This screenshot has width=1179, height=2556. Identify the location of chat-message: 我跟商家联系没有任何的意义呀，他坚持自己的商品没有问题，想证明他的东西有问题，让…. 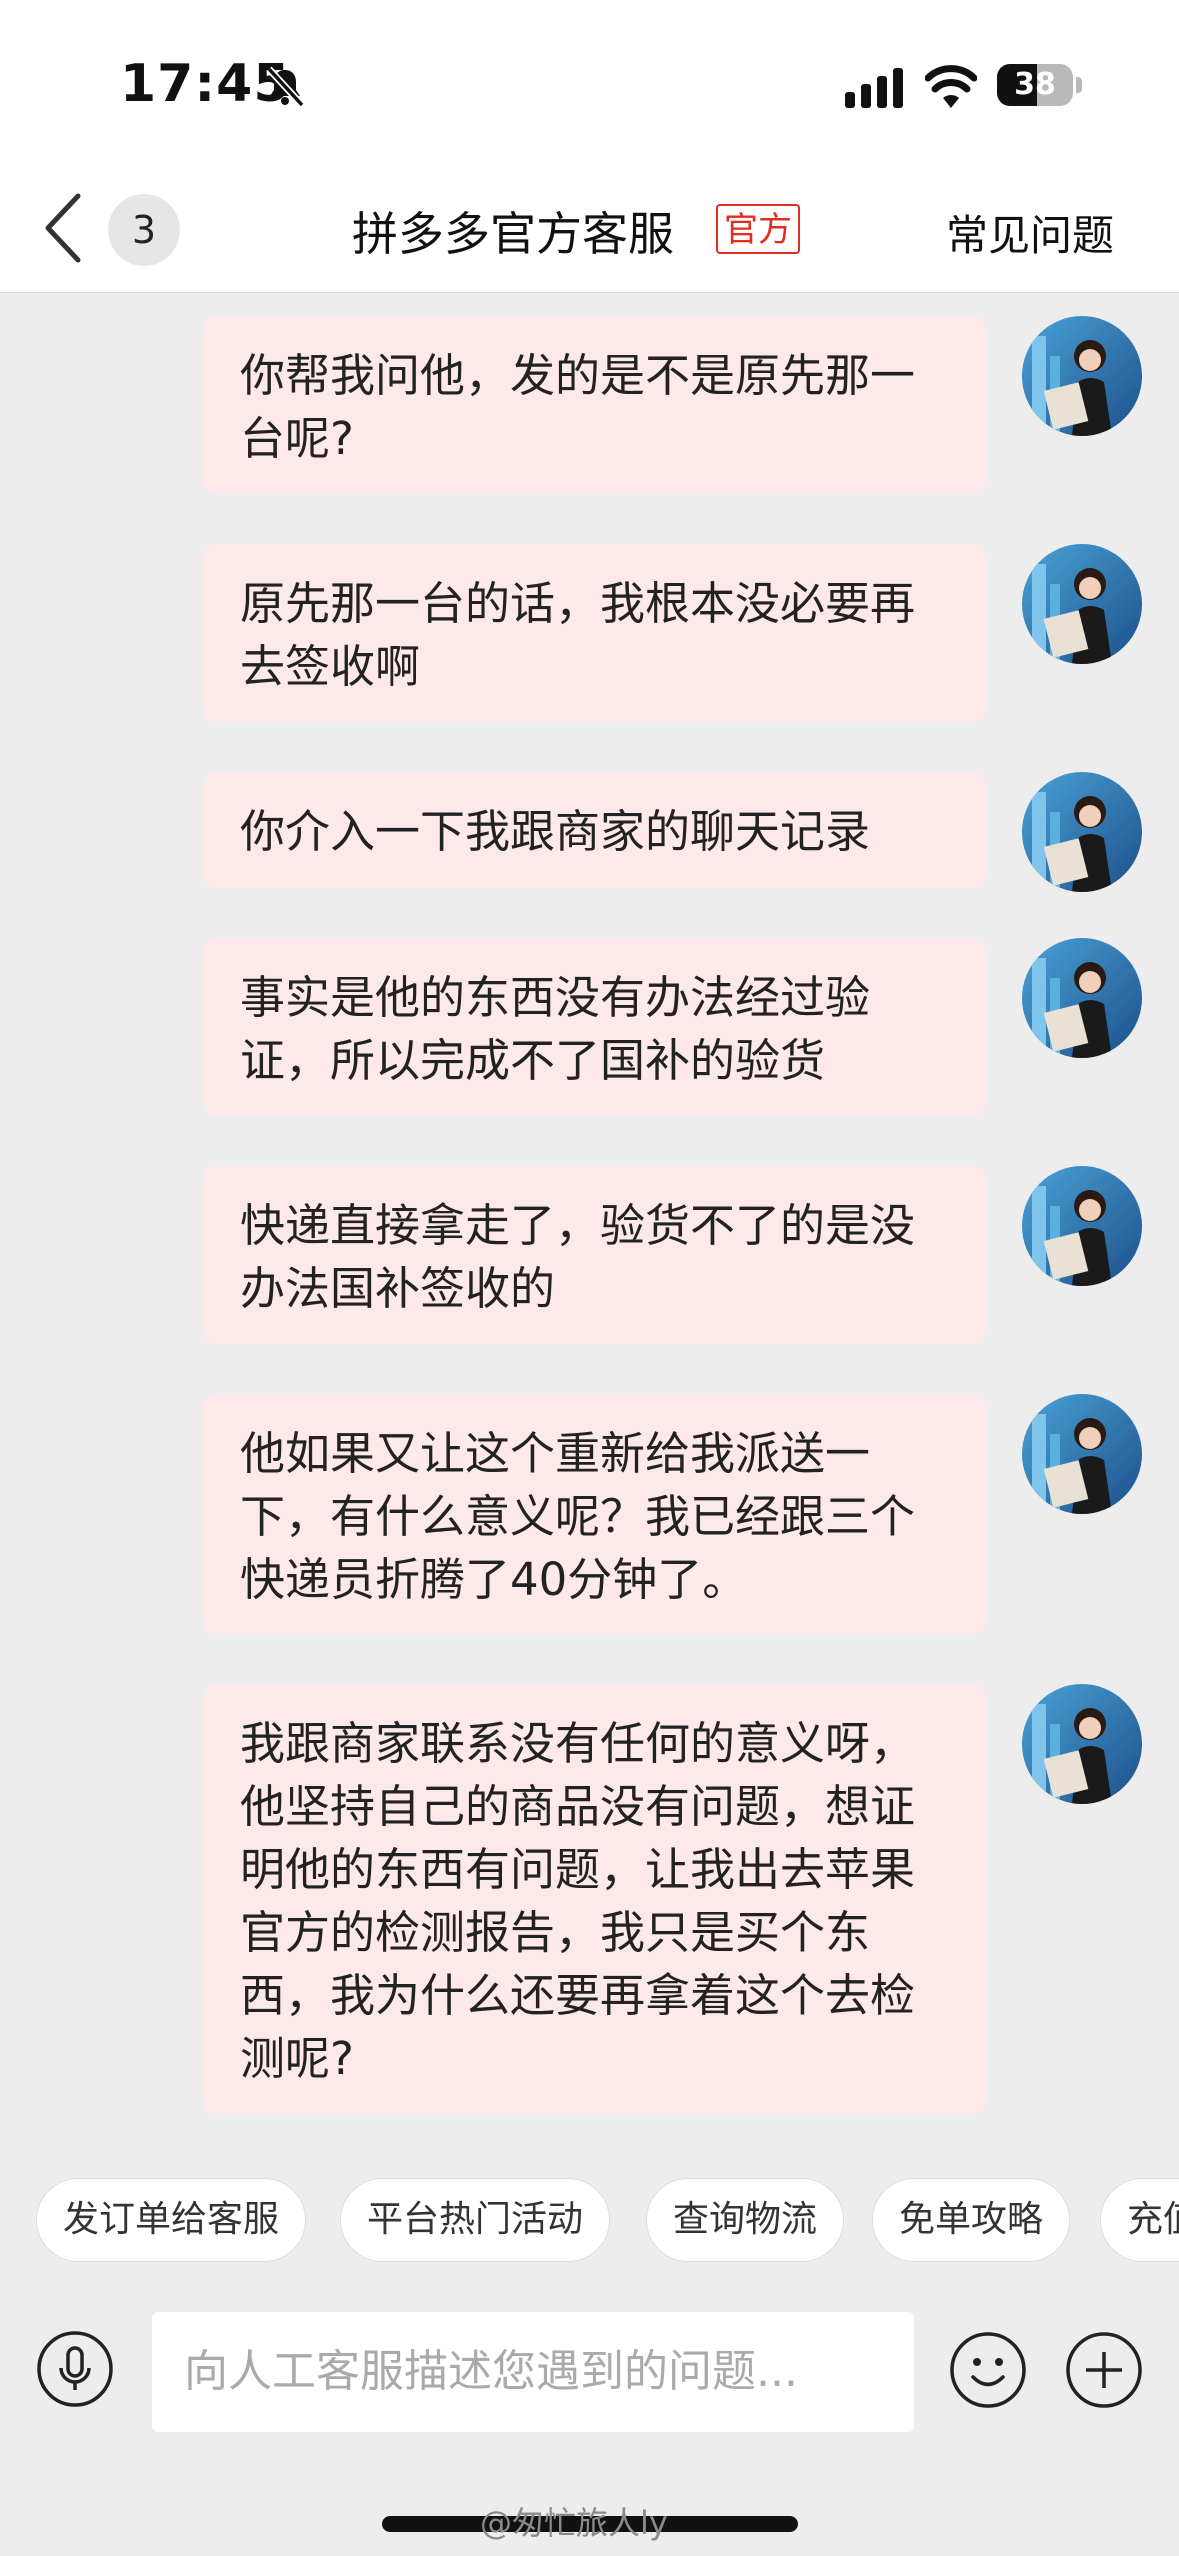
(594, 1899).